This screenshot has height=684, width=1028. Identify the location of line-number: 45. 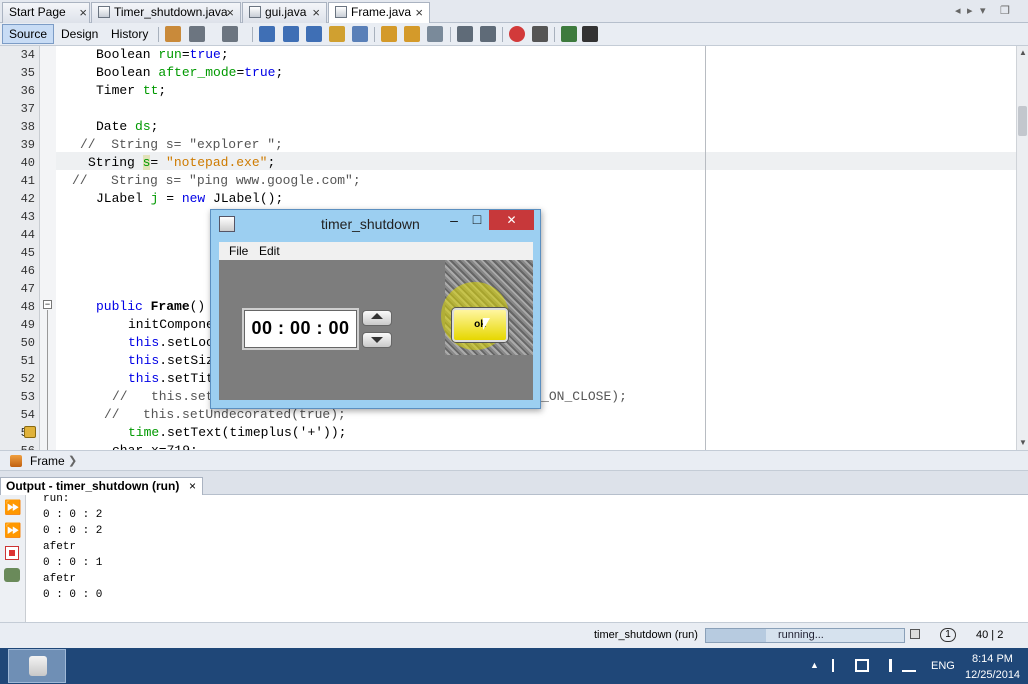
(27, 253).